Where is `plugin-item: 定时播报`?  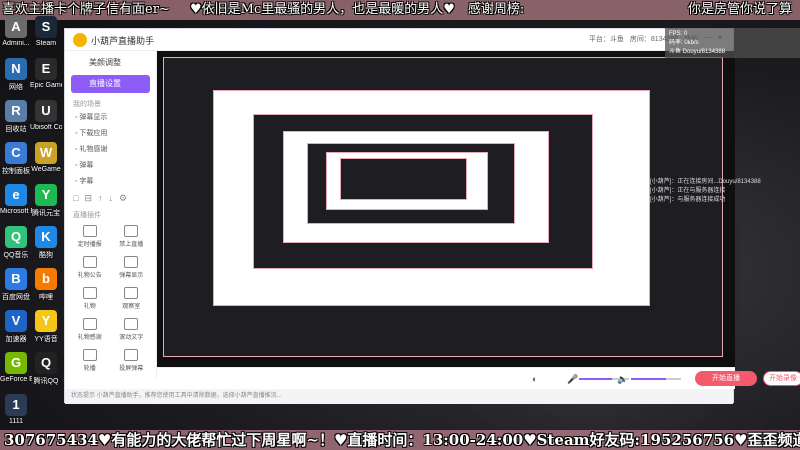 plugin-item: 定时播报 is located at coordinates (90, 236).